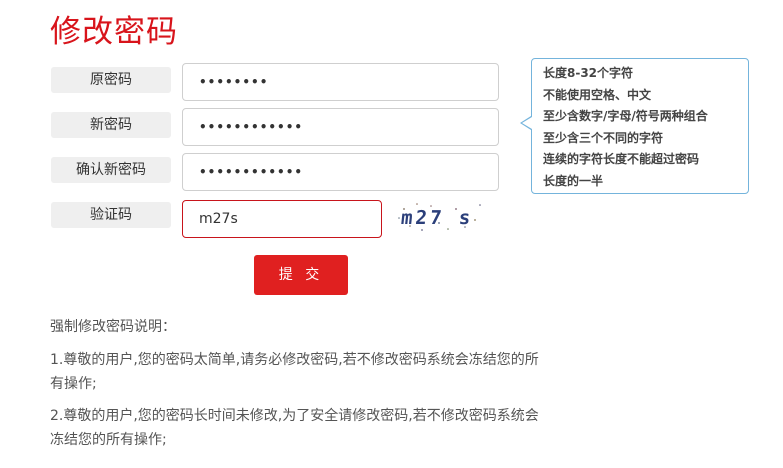 The width and height of the screenshot is (783, 468). What do you see at coordinates (588, 73) in the screenshot?
I see `tip-line: 长度8-32个字符` at bounding box center [588, 73].